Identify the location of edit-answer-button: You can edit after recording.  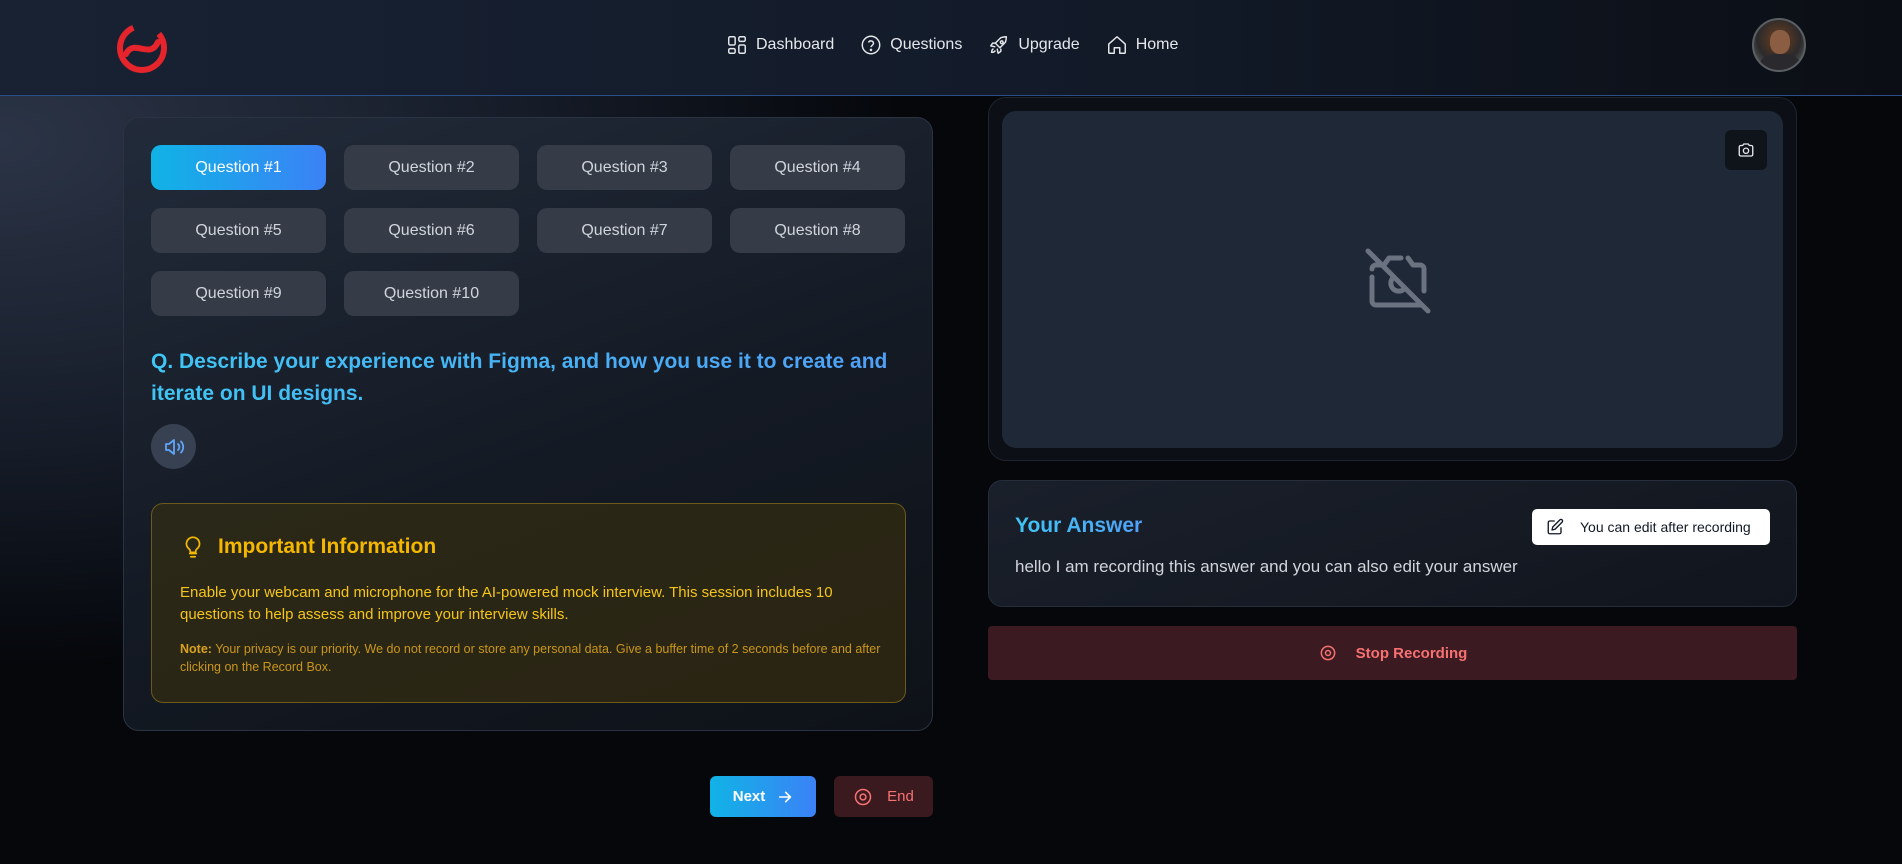
(1651, 527).